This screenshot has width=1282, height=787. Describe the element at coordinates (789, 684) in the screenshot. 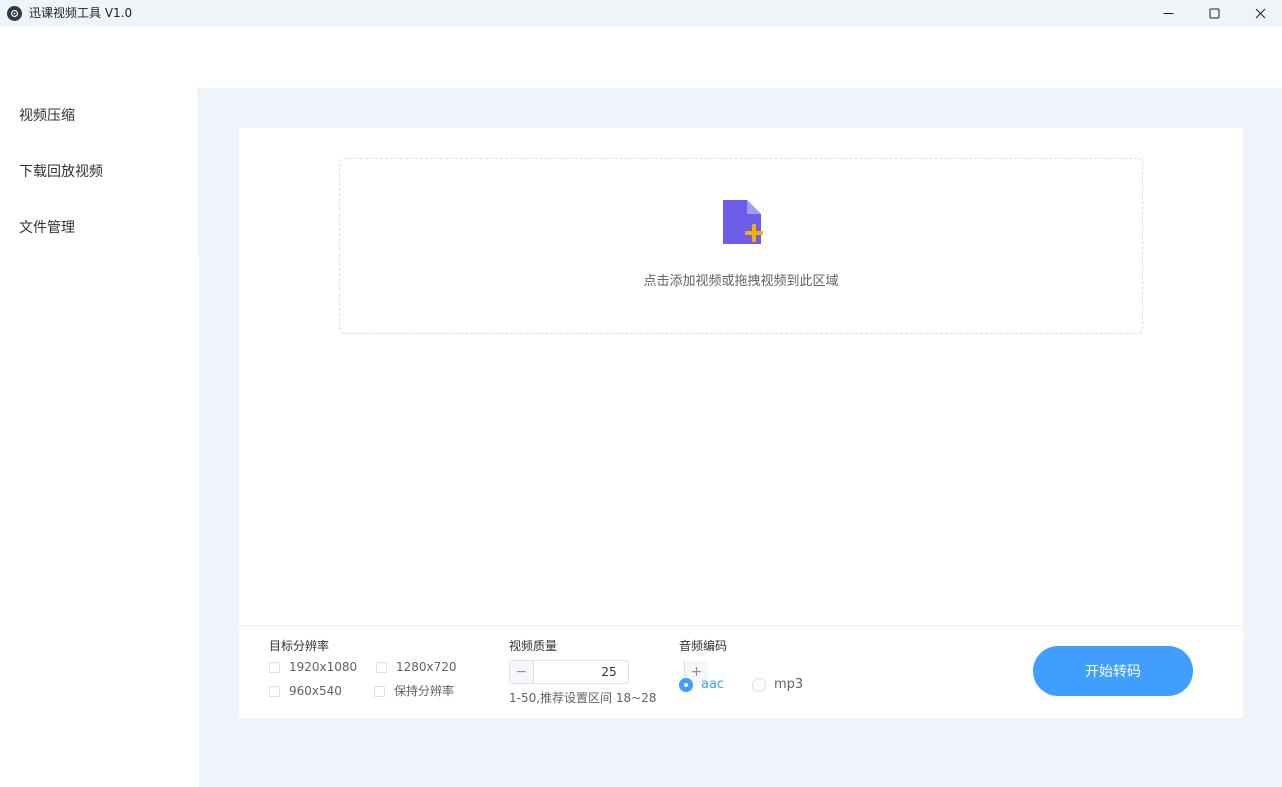

I see `radio-label: mp3` at that location.